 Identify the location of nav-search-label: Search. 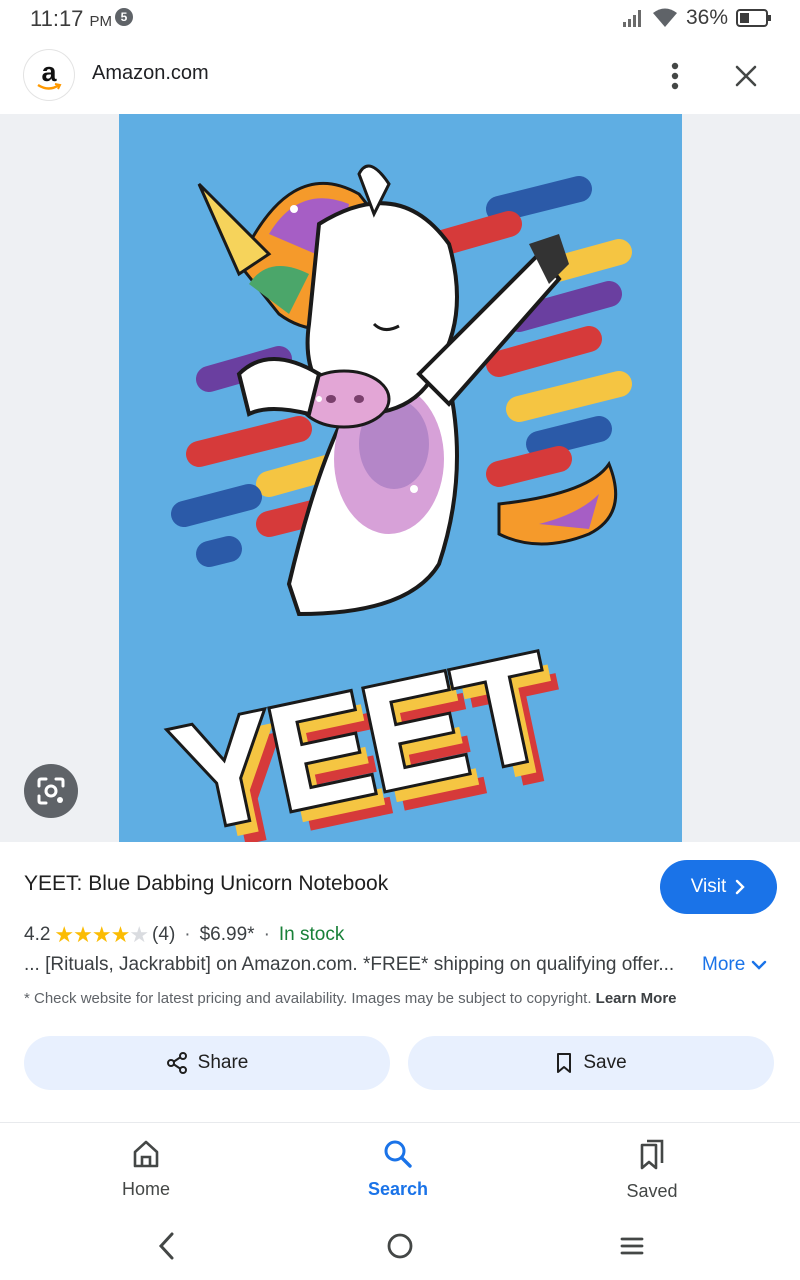
(398, 1189).